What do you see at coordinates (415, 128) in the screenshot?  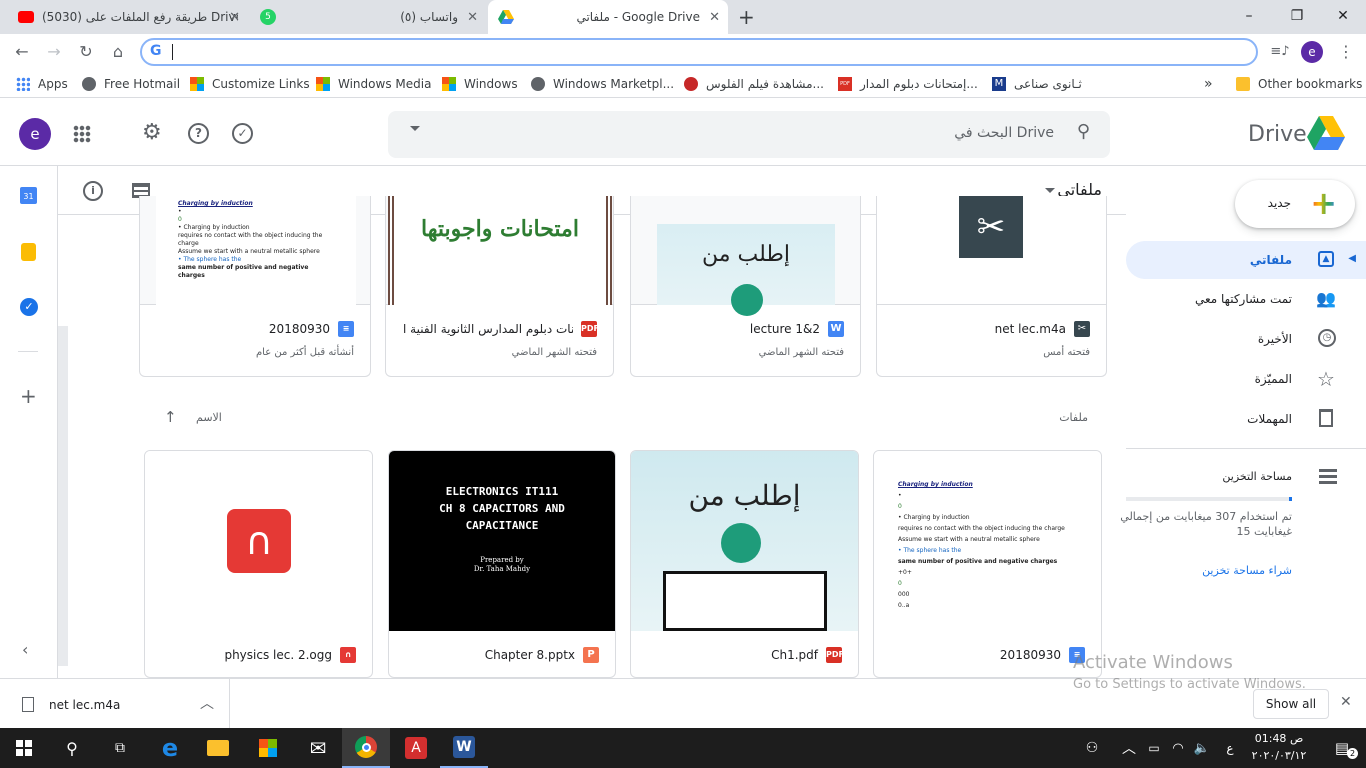 I see `search-options-icon` at bounding box center [415, 128].